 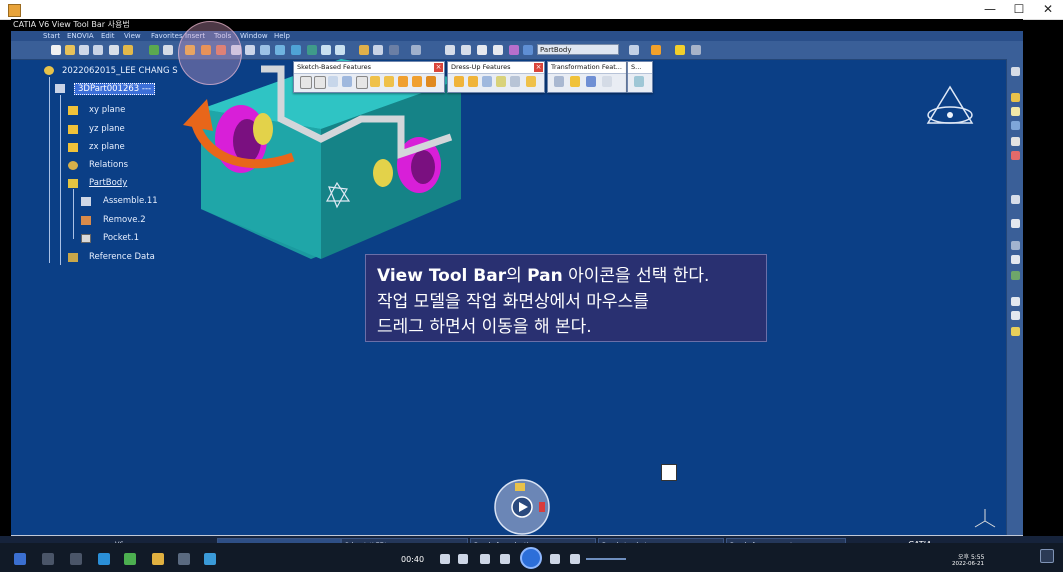 I want to click on remove-loft-icon, so click(x=431, y=81).